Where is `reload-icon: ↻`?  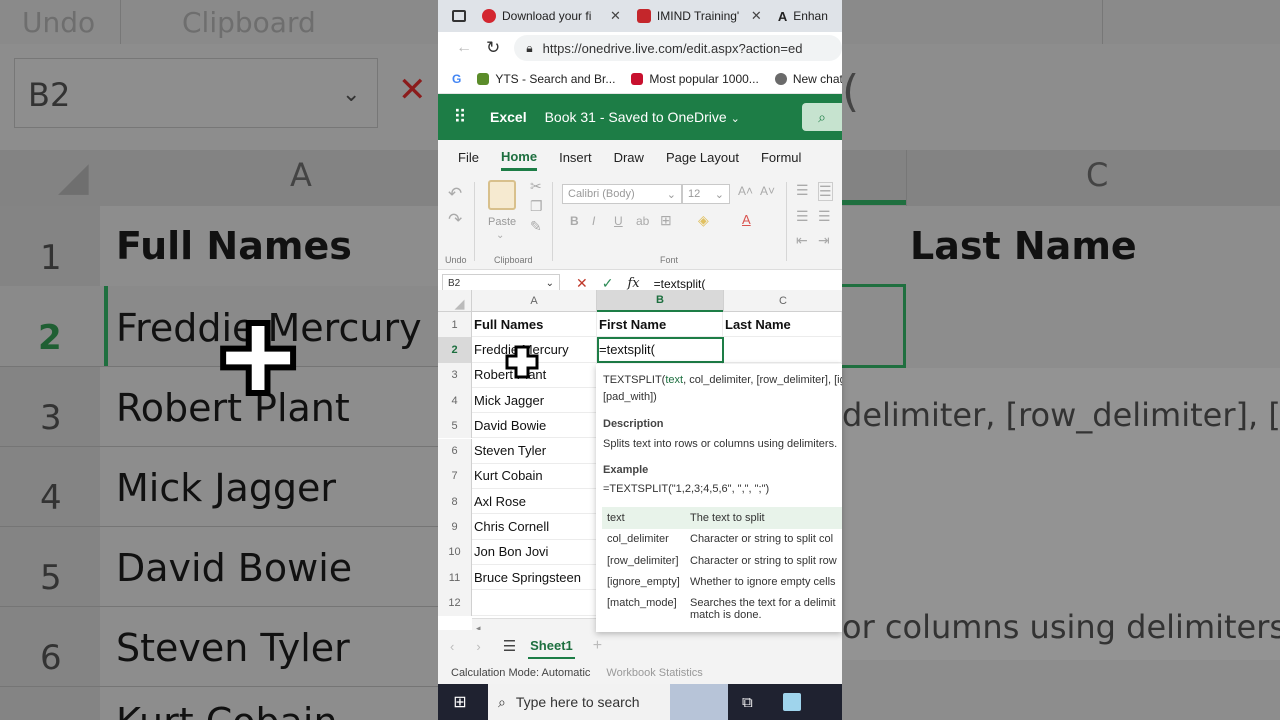
reload-icon: ↻ is located at coordinates (493, 48).